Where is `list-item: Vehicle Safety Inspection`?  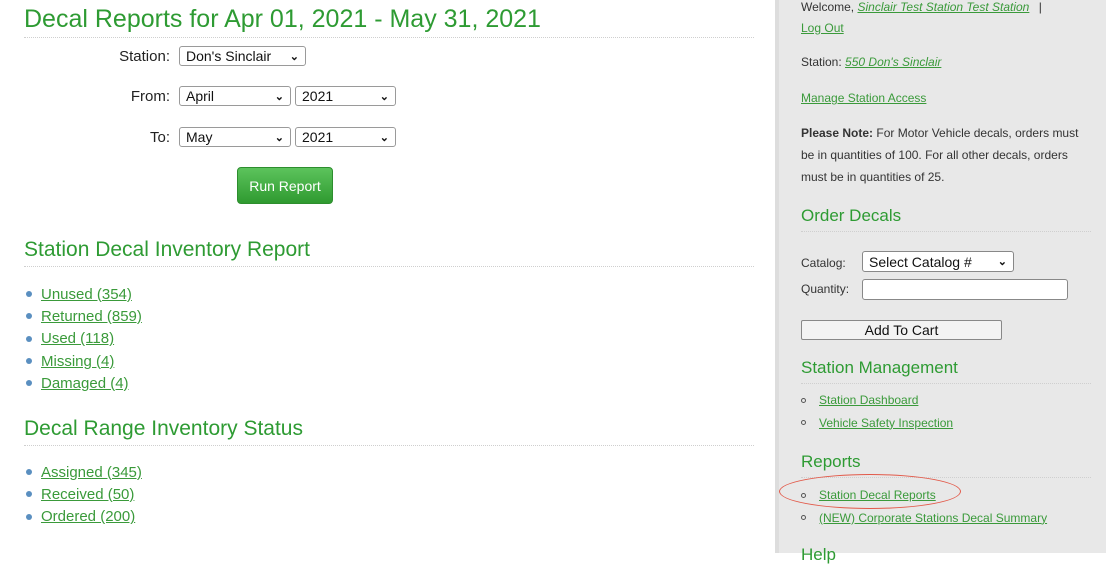 list-item: Vehicle Safety Inspection is located at coordinates (877, 423).